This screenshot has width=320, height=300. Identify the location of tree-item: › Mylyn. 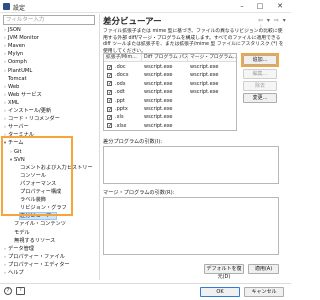
(12, 54).